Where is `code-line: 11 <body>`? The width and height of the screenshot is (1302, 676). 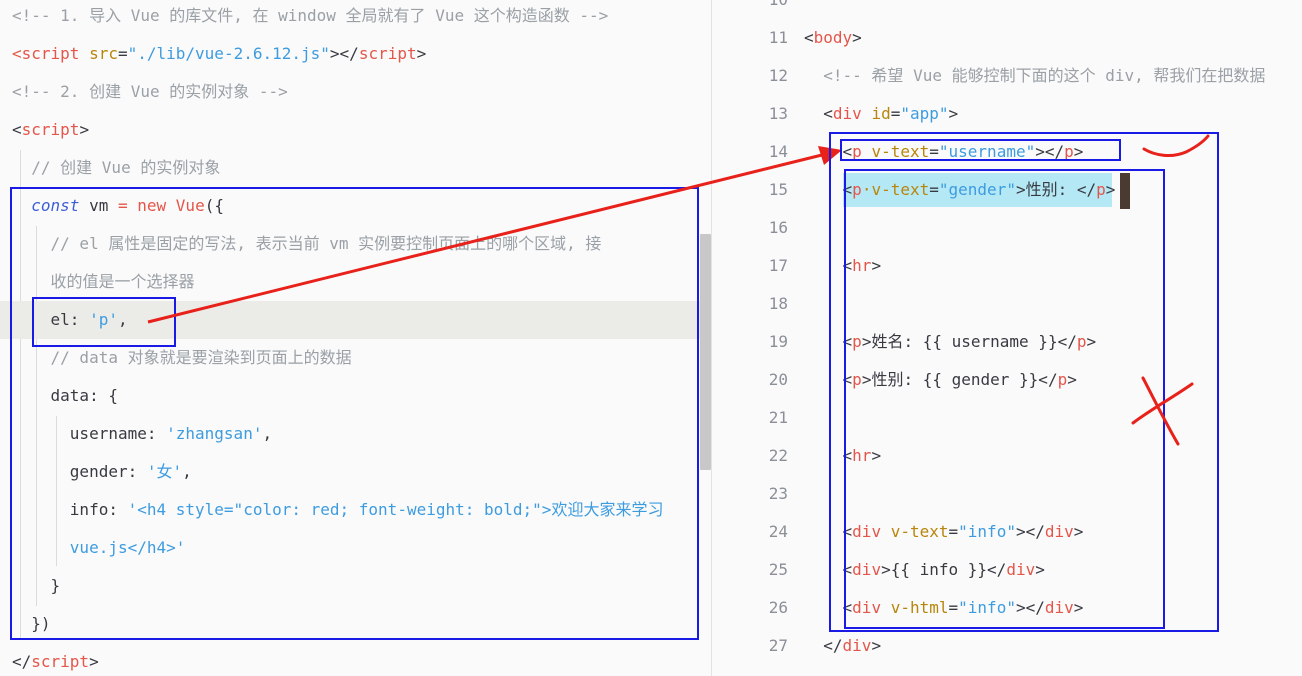
code-line: 11 <body> is located at coordinates (1007, 38).